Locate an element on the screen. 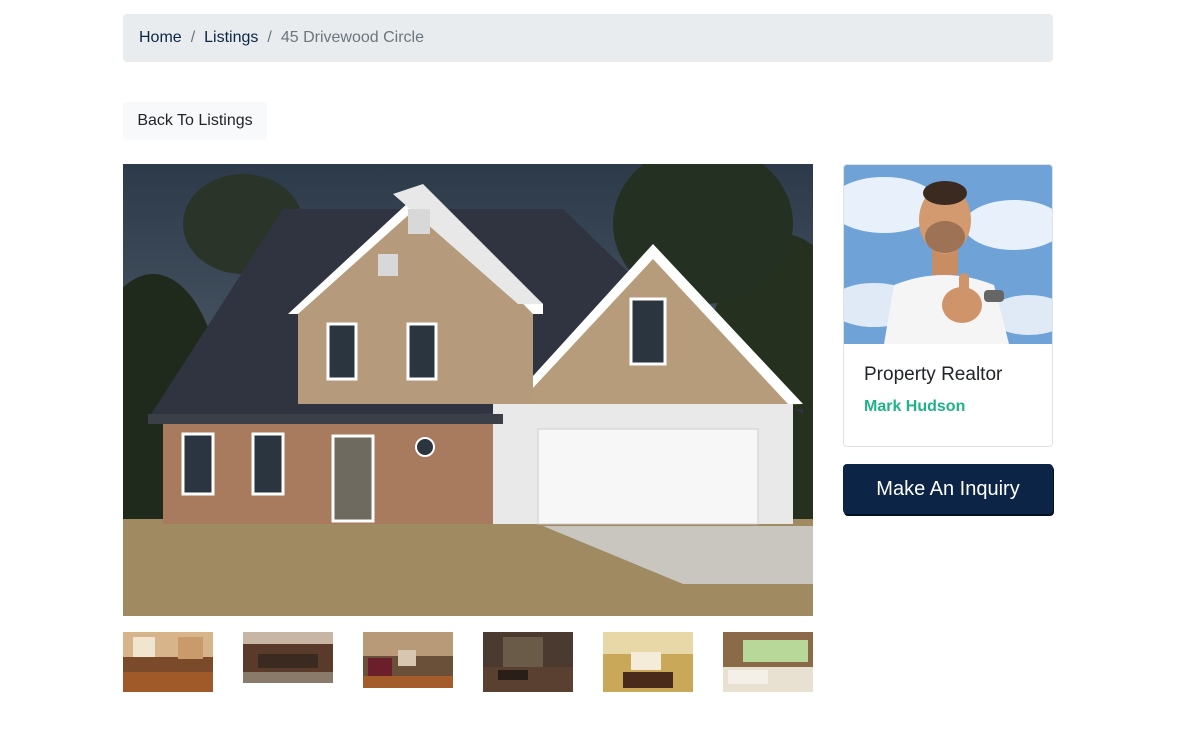  breadcrumb-home-link: Home is located at coordinates (160, 38).